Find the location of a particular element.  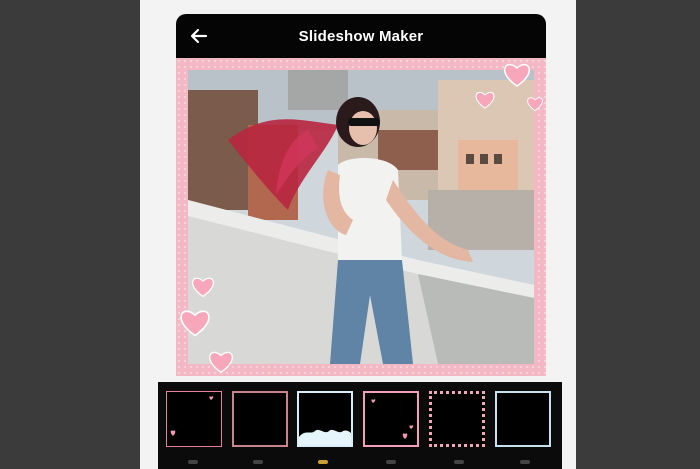

cloud-icon is located at coordinates (325, 437).